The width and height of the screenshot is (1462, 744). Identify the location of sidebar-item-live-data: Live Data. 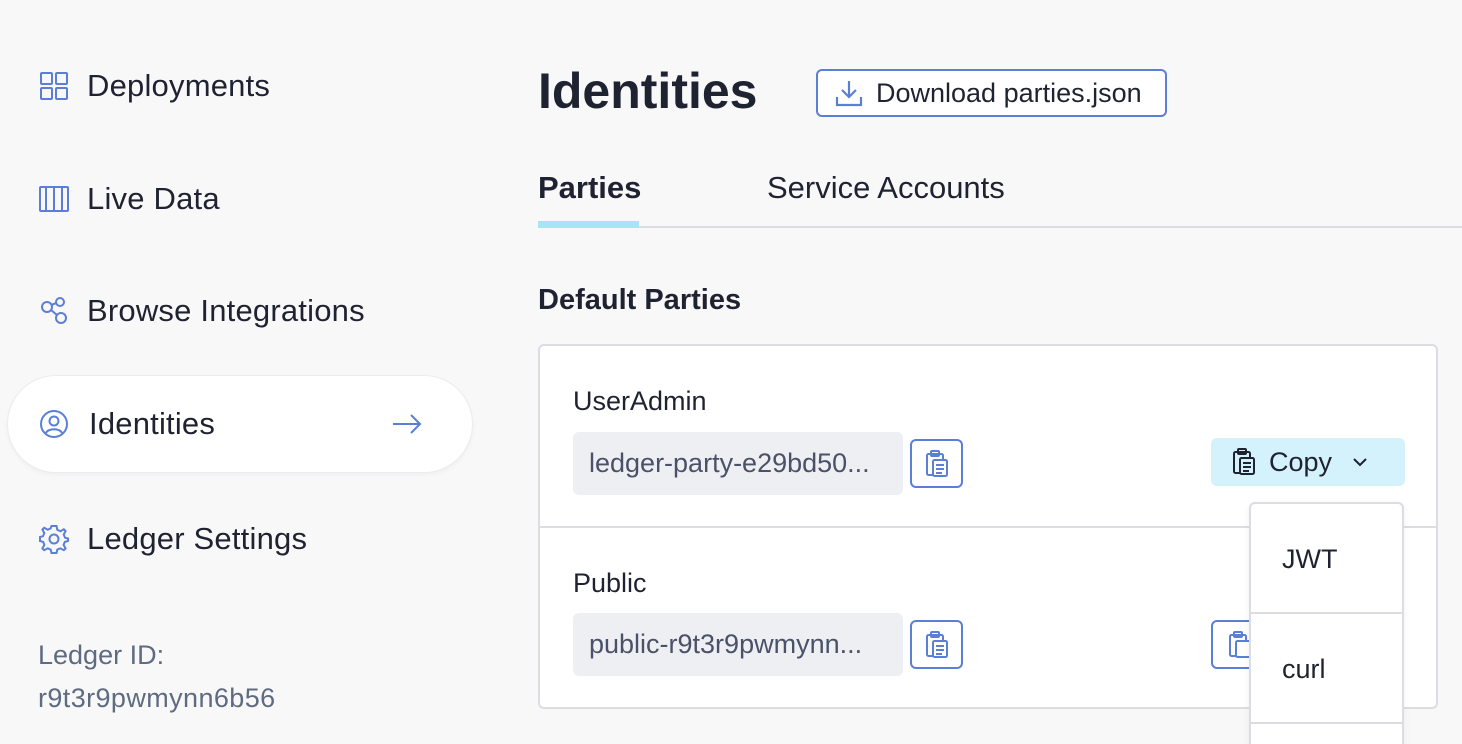
(240, 199).